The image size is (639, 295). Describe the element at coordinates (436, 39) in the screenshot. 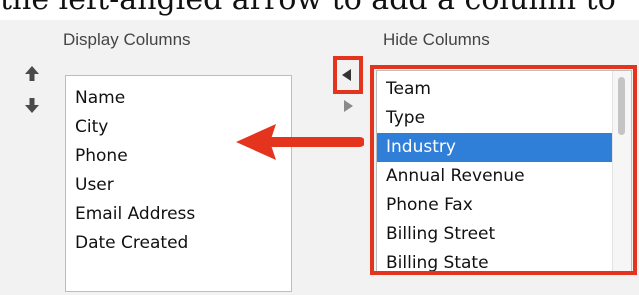

I see `hide-columns-header: Hide Columns` at that location.